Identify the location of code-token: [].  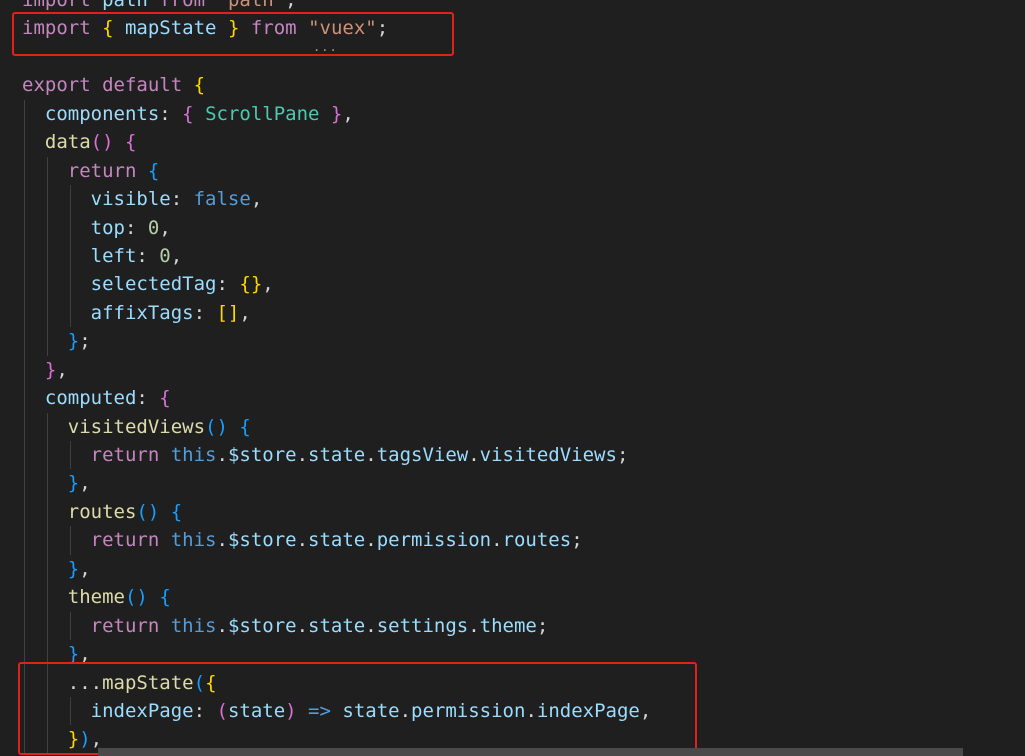
(228, 312).